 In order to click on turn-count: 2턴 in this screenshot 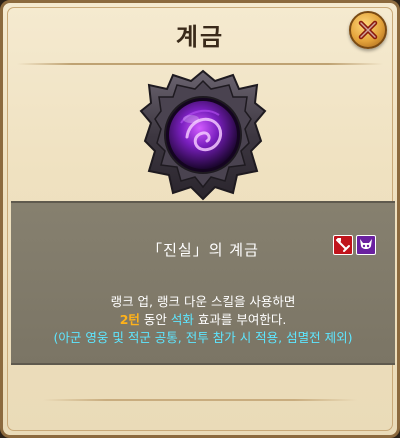, I will do `click(129, 319)`.